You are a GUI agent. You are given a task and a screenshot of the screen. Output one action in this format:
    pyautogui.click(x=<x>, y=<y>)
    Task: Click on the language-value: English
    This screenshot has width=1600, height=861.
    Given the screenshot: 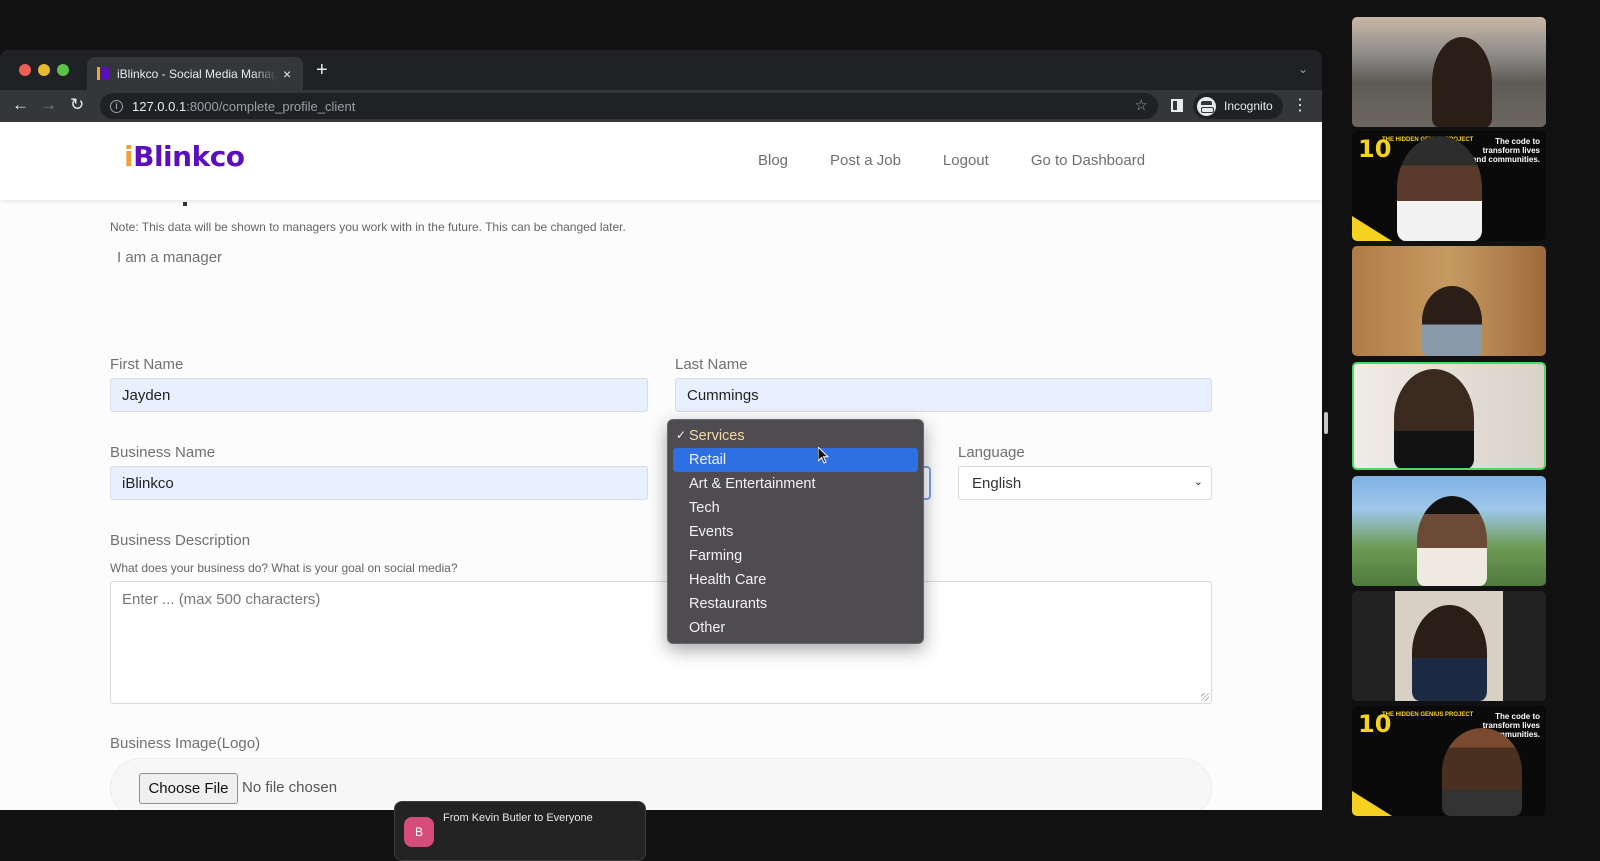 What is the action you would take?
    pyautogui.click(x=997, y=483)
    